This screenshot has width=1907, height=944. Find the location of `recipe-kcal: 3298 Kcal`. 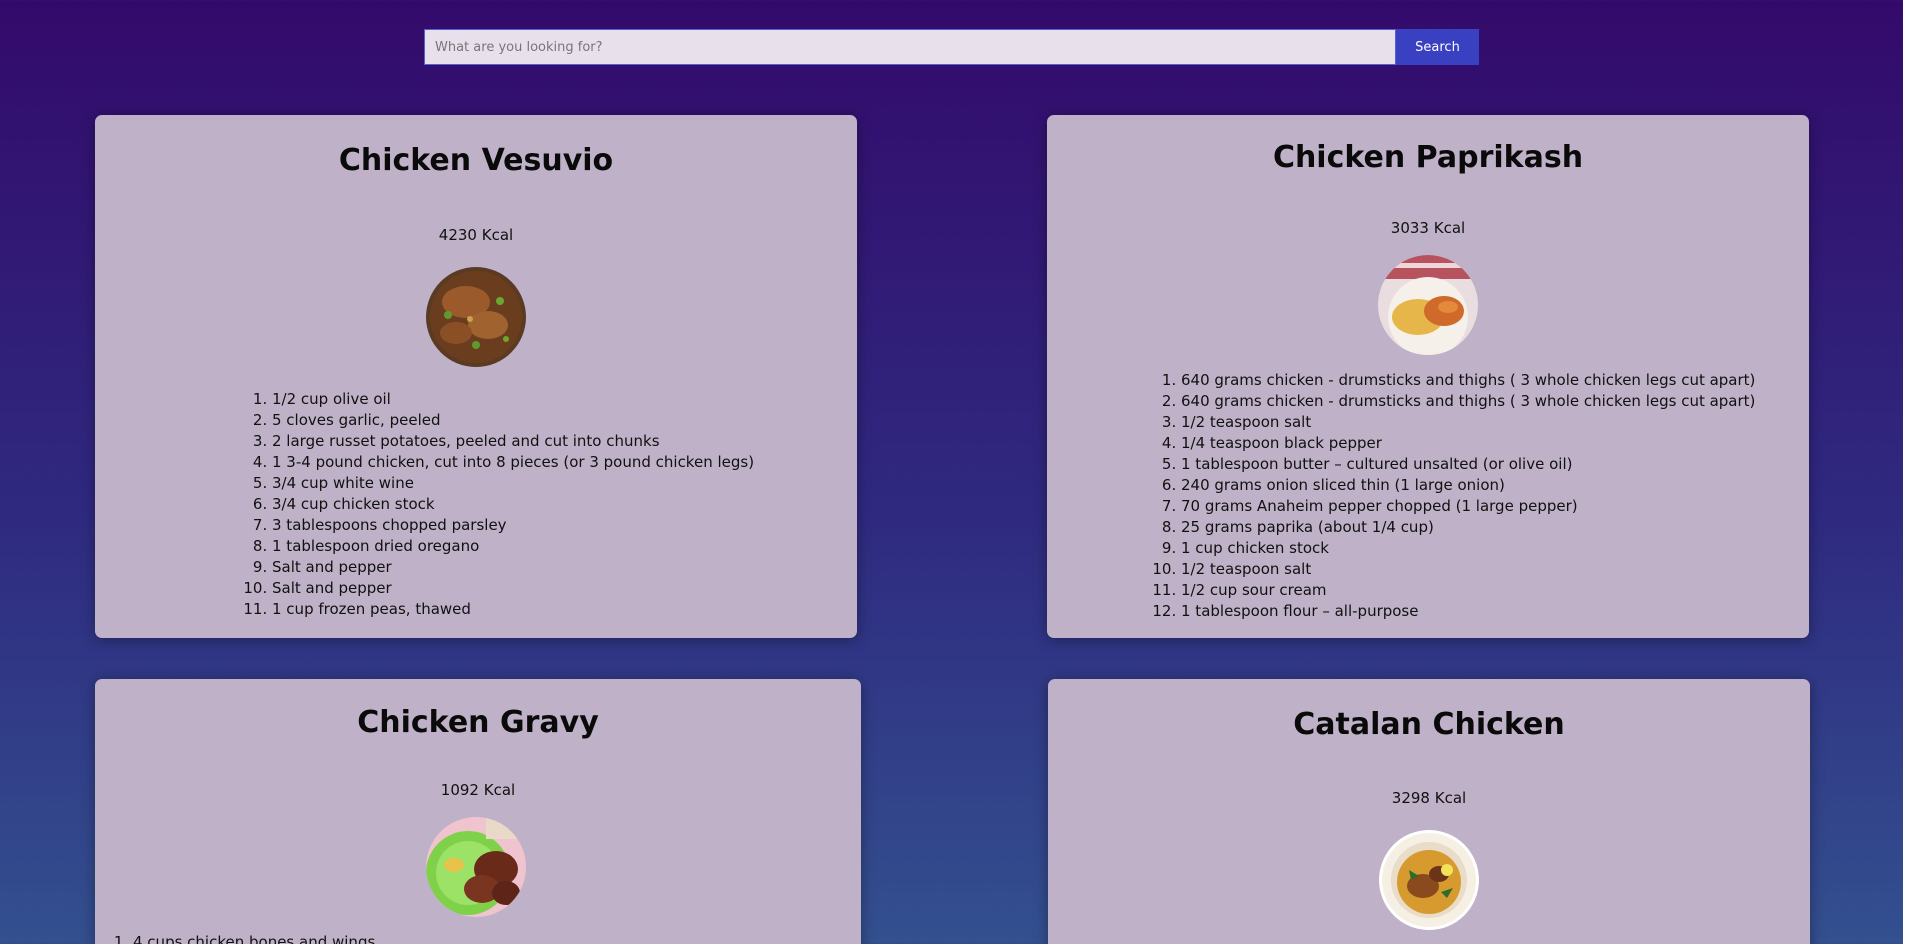

recipe-kcal: 3298 Kcal is located at coordinates (1429, 798).